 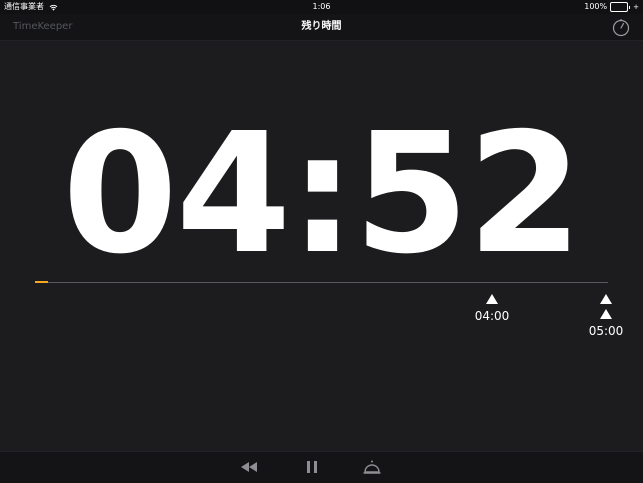 What do you see at coordinates (321, 282) in the screenshot?
I see `progress-track` at bounding box center [321, 282].